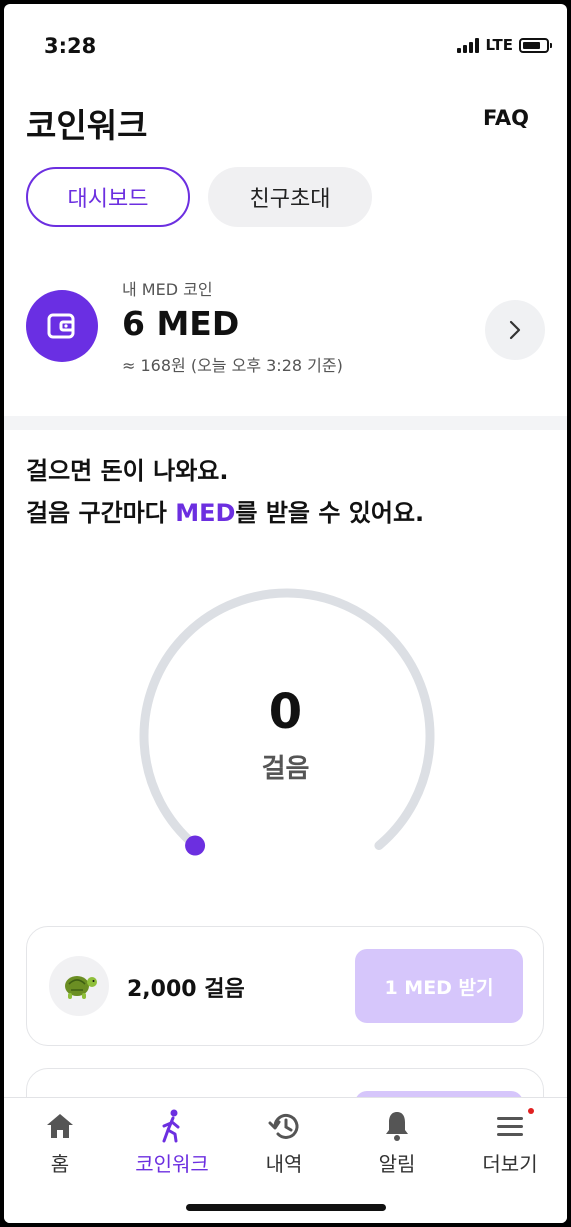  I want to click on headline: 걸으면 돈이 나와요. 걸음 구간마다 MED를 받을 수 있어요., so click(225, 492).